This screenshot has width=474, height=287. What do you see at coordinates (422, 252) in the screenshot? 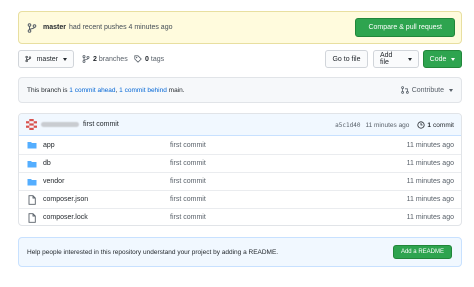
I see `add-readme-button: Add a README` at bounding box center [422, 252].